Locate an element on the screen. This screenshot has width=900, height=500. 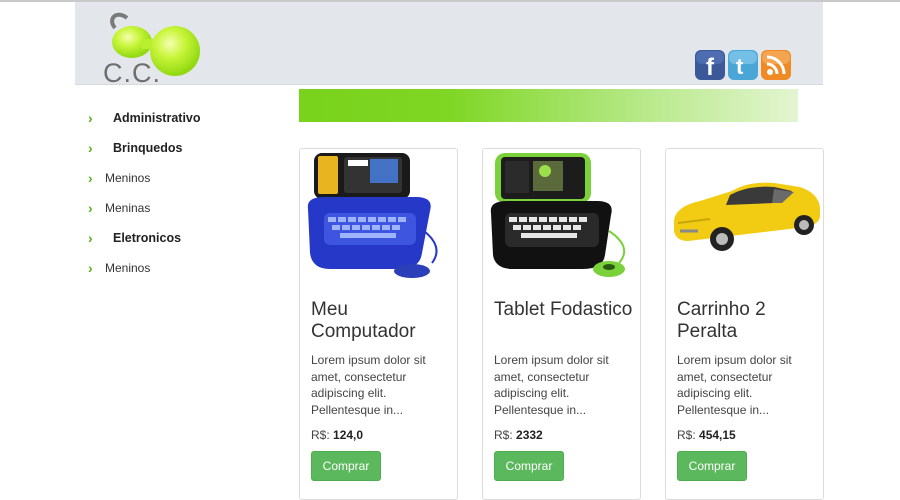
sidebar-item-eletronicos: › Eletronicos is located at coordinates (134, 238).